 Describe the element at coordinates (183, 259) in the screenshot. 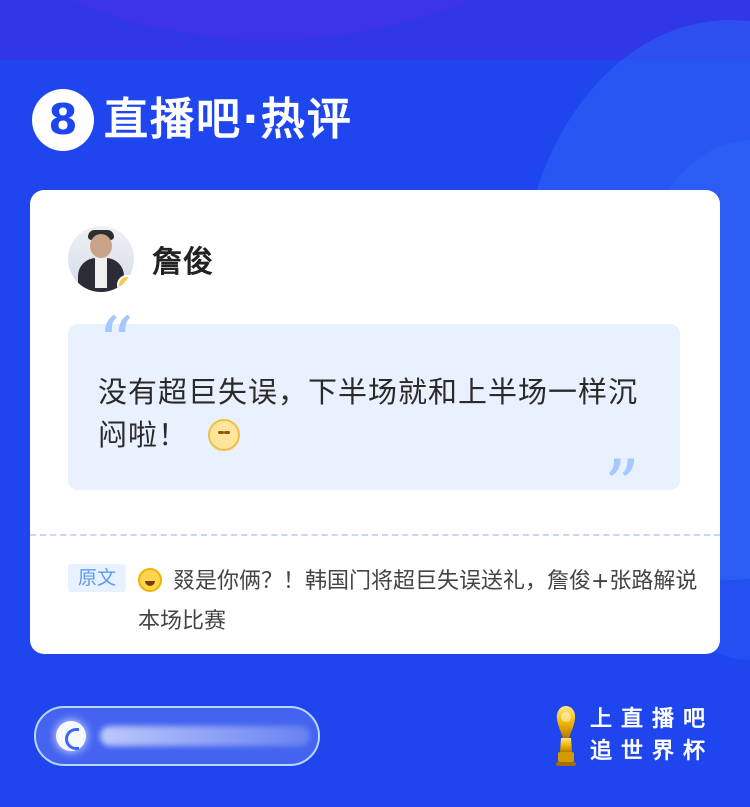

I see `author-name: 詹俊` at that location.